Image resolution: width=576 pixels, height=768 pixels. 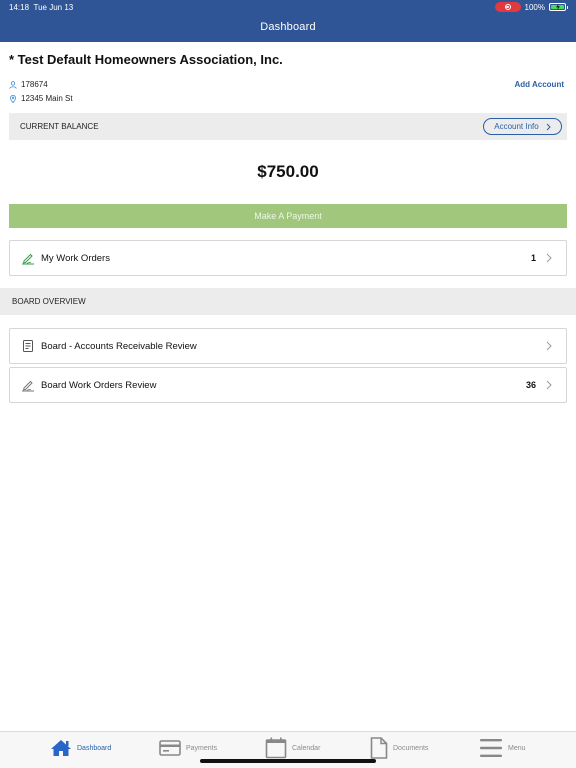 I want to click on balance-label: CURRENT BALANCE, so click(x=59, y=126).